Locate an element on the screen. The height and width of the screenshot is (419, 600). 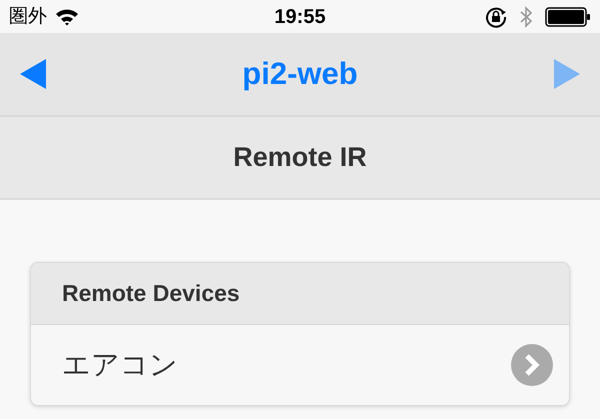
battery-icon is located at coordinates (568, 16).